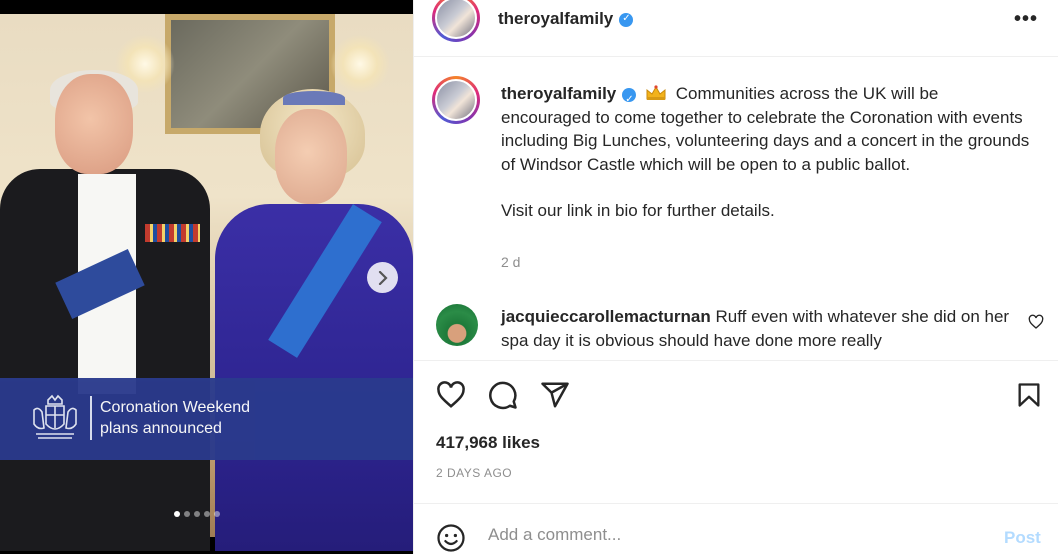 The image size is (1058, 554). I want to click on emoji-icon, so click(451, 538).